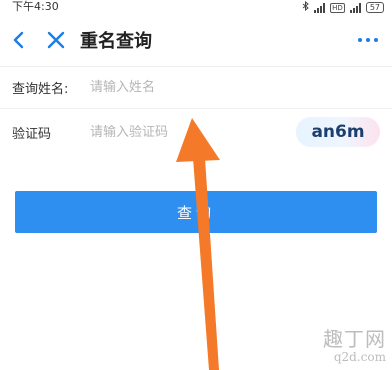  What do you see at coordinates (35, 6) in the screenshot?
I see `status-time: 下午4:30` at bounding box center [35, 6].